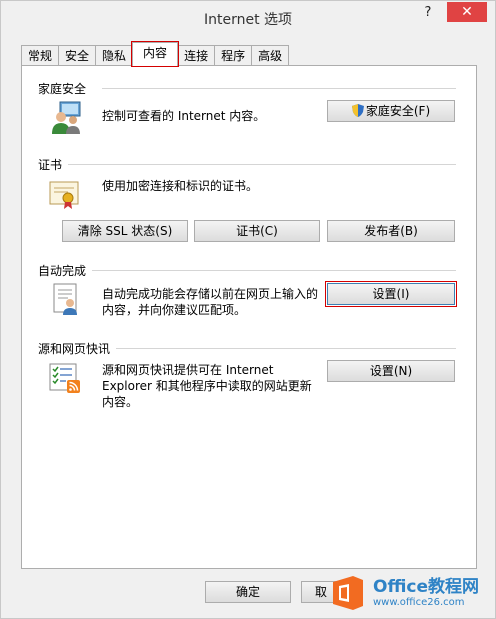 The width and height of the screenshot is (496, 619). I want to click on family-safety-button: 家庭安全(F), so click(391, 111).